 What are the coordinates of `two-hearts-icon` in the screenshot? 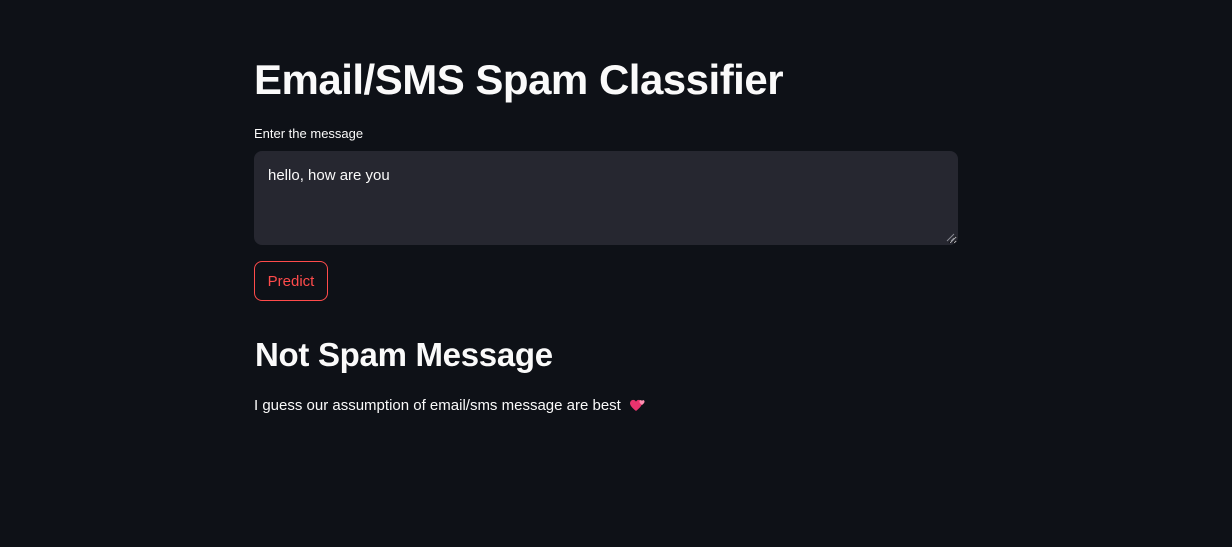 It's located at (637, 405).